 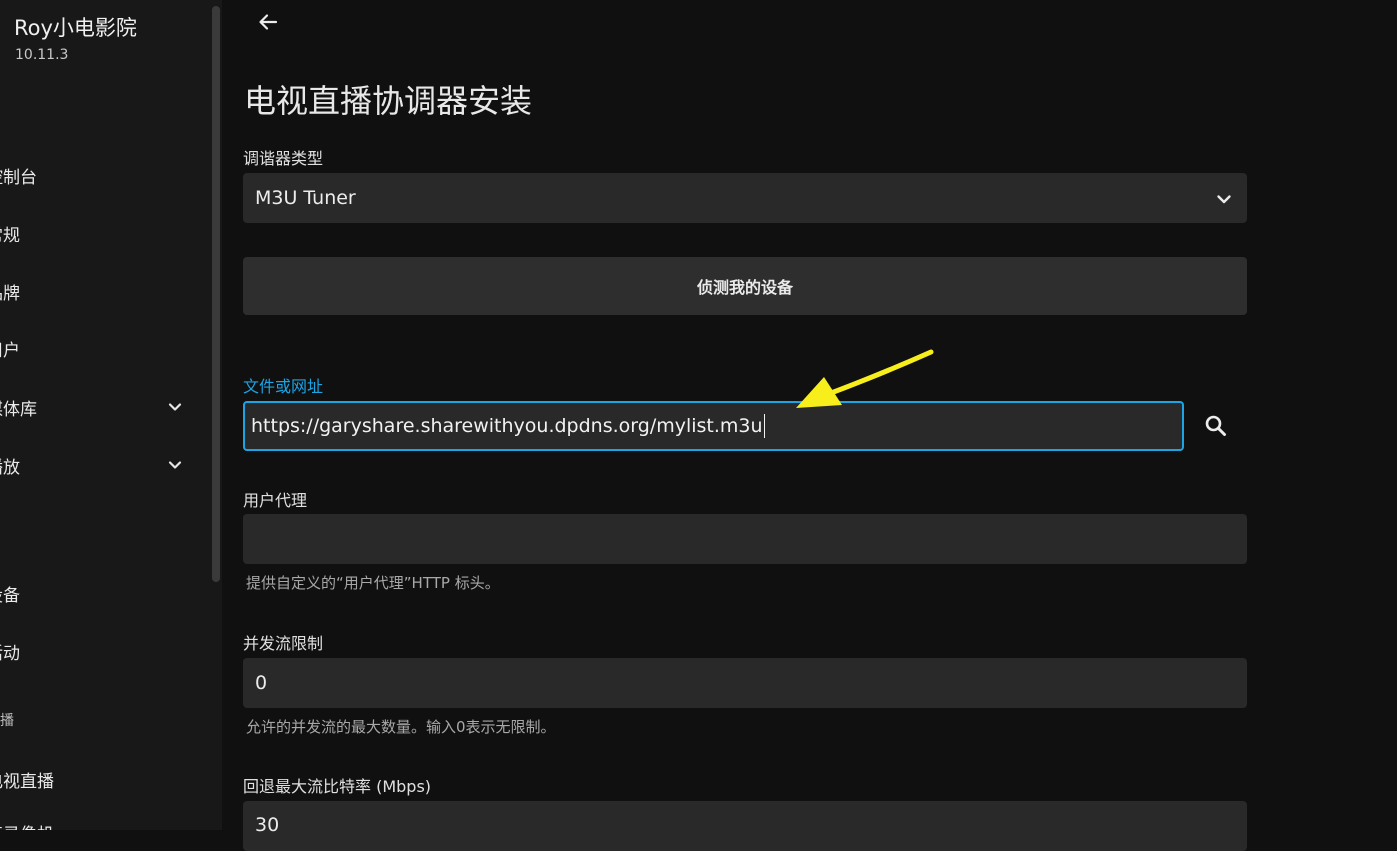 What do you see at coordinates (103, 291) in the screenshot?
I see `sidebar-item-branding: 品牌` at bounding box center [103, 291].